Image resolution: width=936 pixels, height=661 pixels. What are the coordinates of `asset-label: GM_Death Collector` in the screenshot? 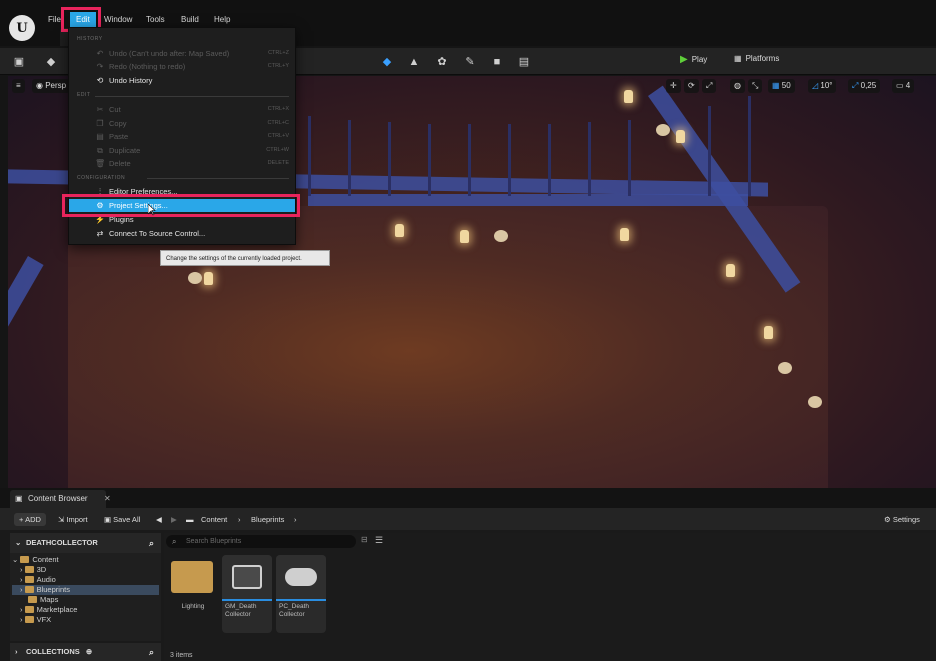 It's located at (241, 610).